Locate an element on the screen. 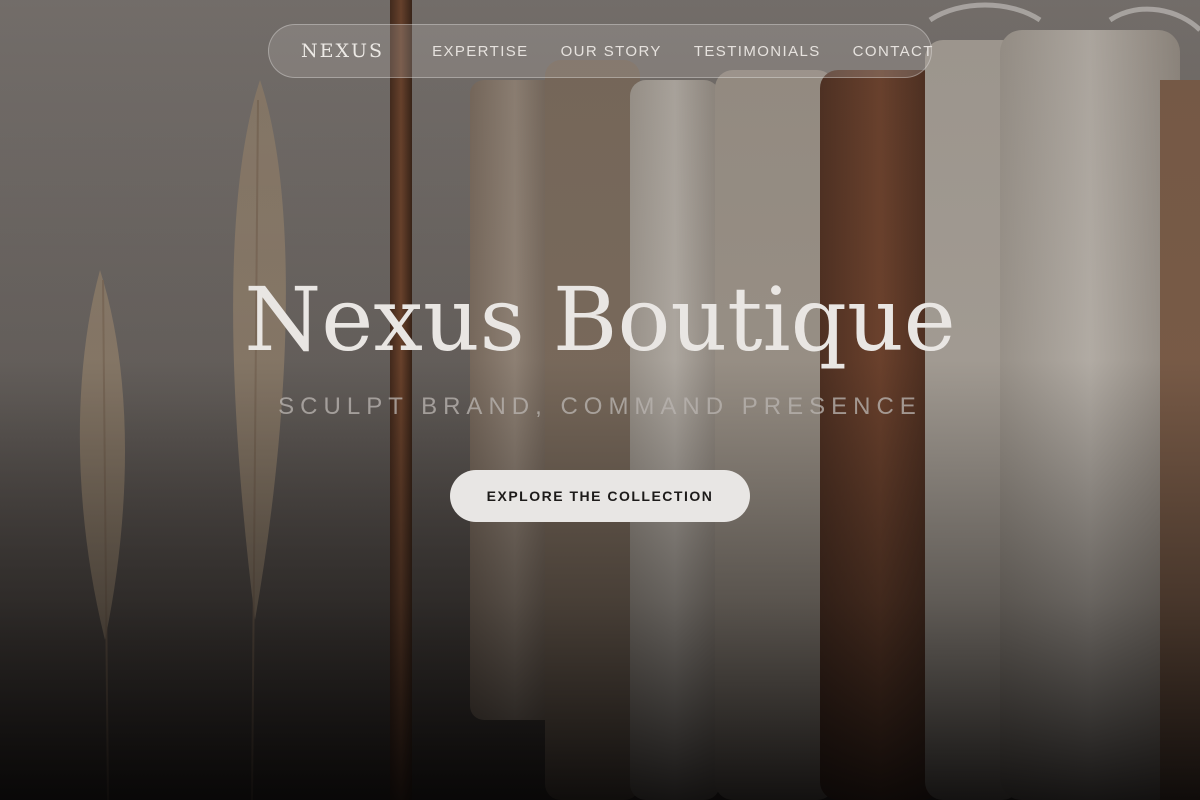 The height and width of the screenshot is (800, 1200). nav-link-contact: CONTACT is located at coordinates (893, 51).